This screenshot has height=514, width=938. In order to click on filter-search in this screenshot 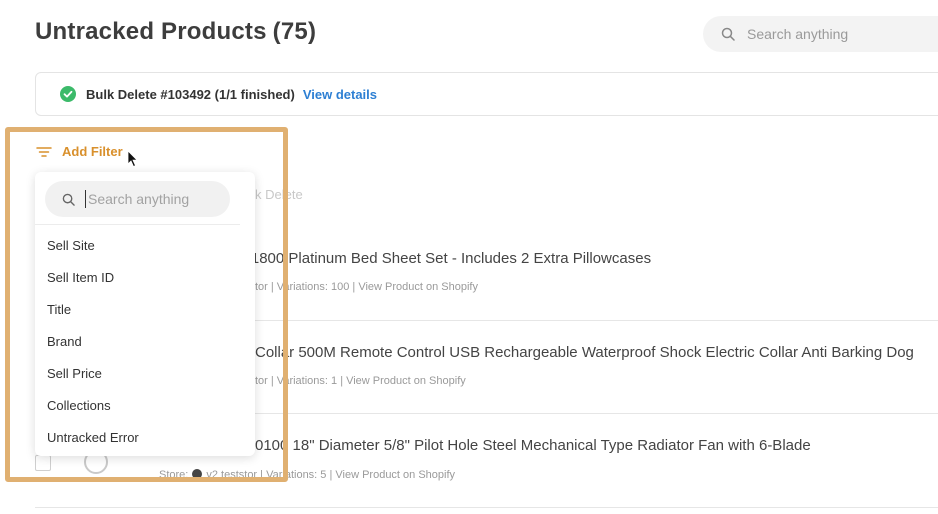, I will do `click(137, 199)`.